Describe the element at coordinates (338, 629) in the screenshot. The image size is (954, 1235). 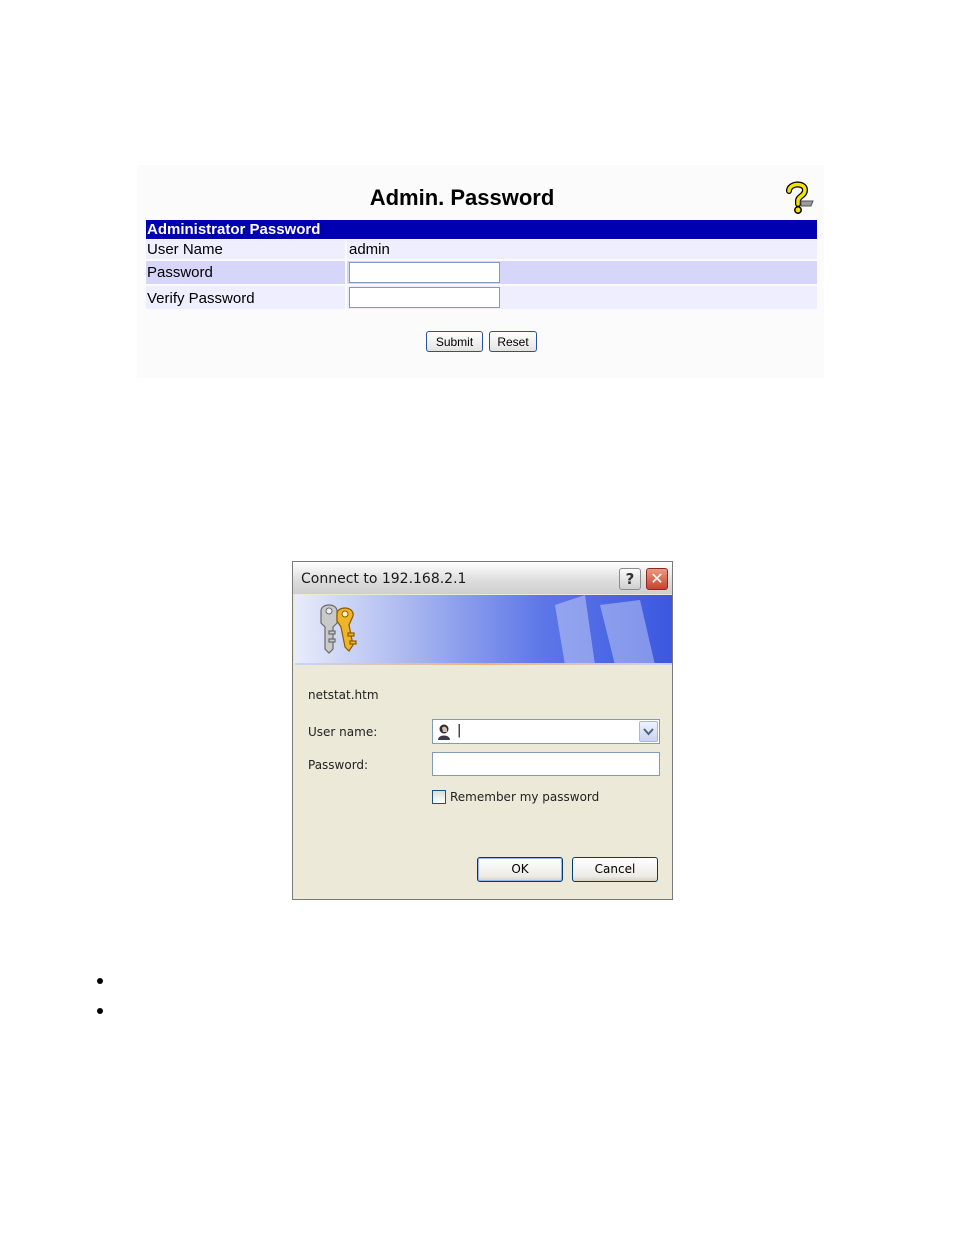
I see `keys-icon` at that location.